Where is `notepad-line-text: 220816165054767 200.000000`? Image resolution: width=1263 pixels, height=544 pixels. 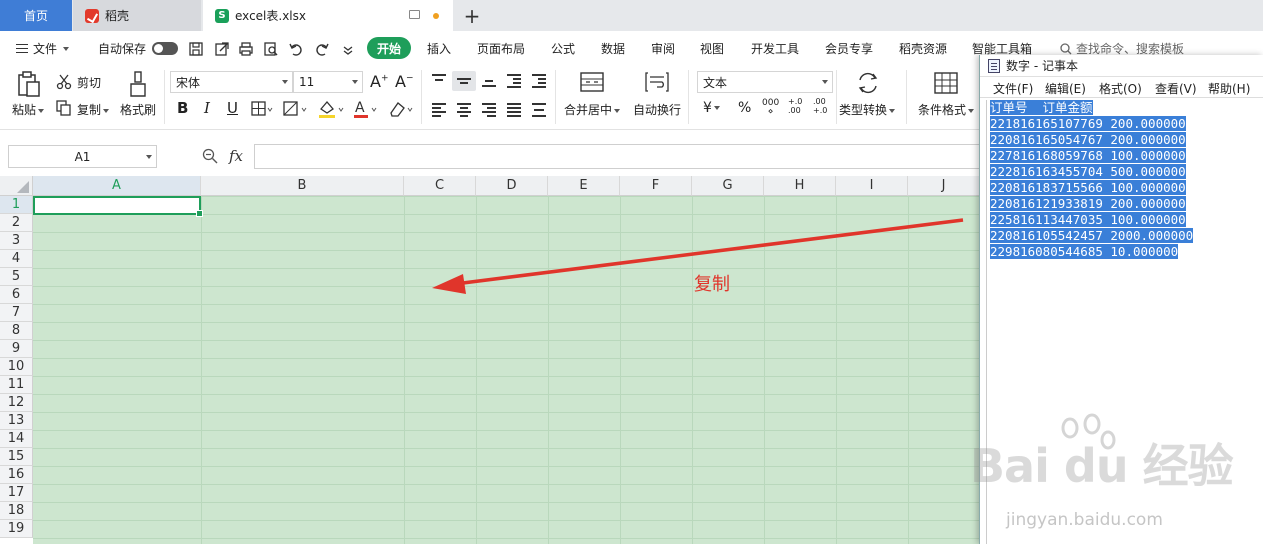
notepad-line-text: 220816165054767 200.000000 is located at coordinates (1088, 139).